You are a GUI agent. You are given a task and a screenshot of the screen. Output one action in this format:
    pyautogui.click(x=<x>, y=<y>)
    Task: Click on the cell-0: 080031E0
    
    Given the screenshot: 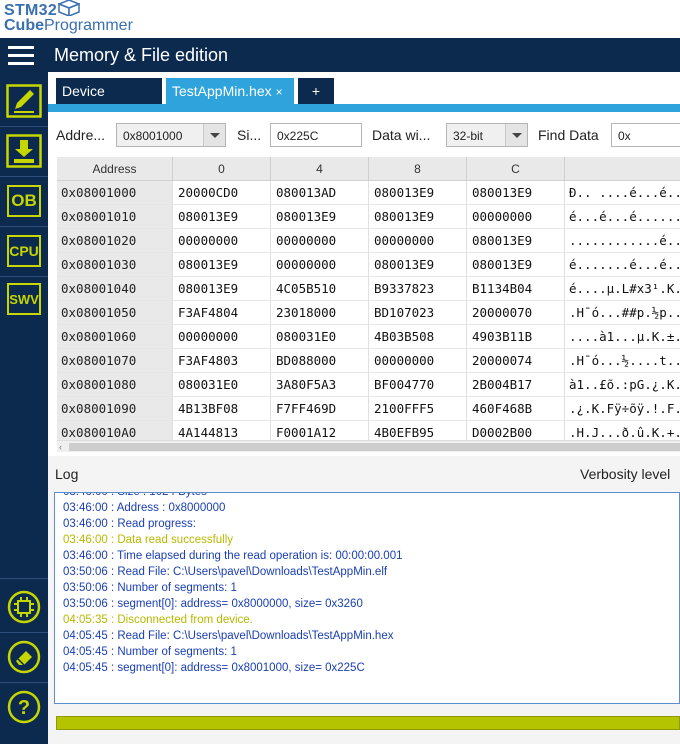 What is the action you would take?
    pyautogui.click(x=222, y=385)
    